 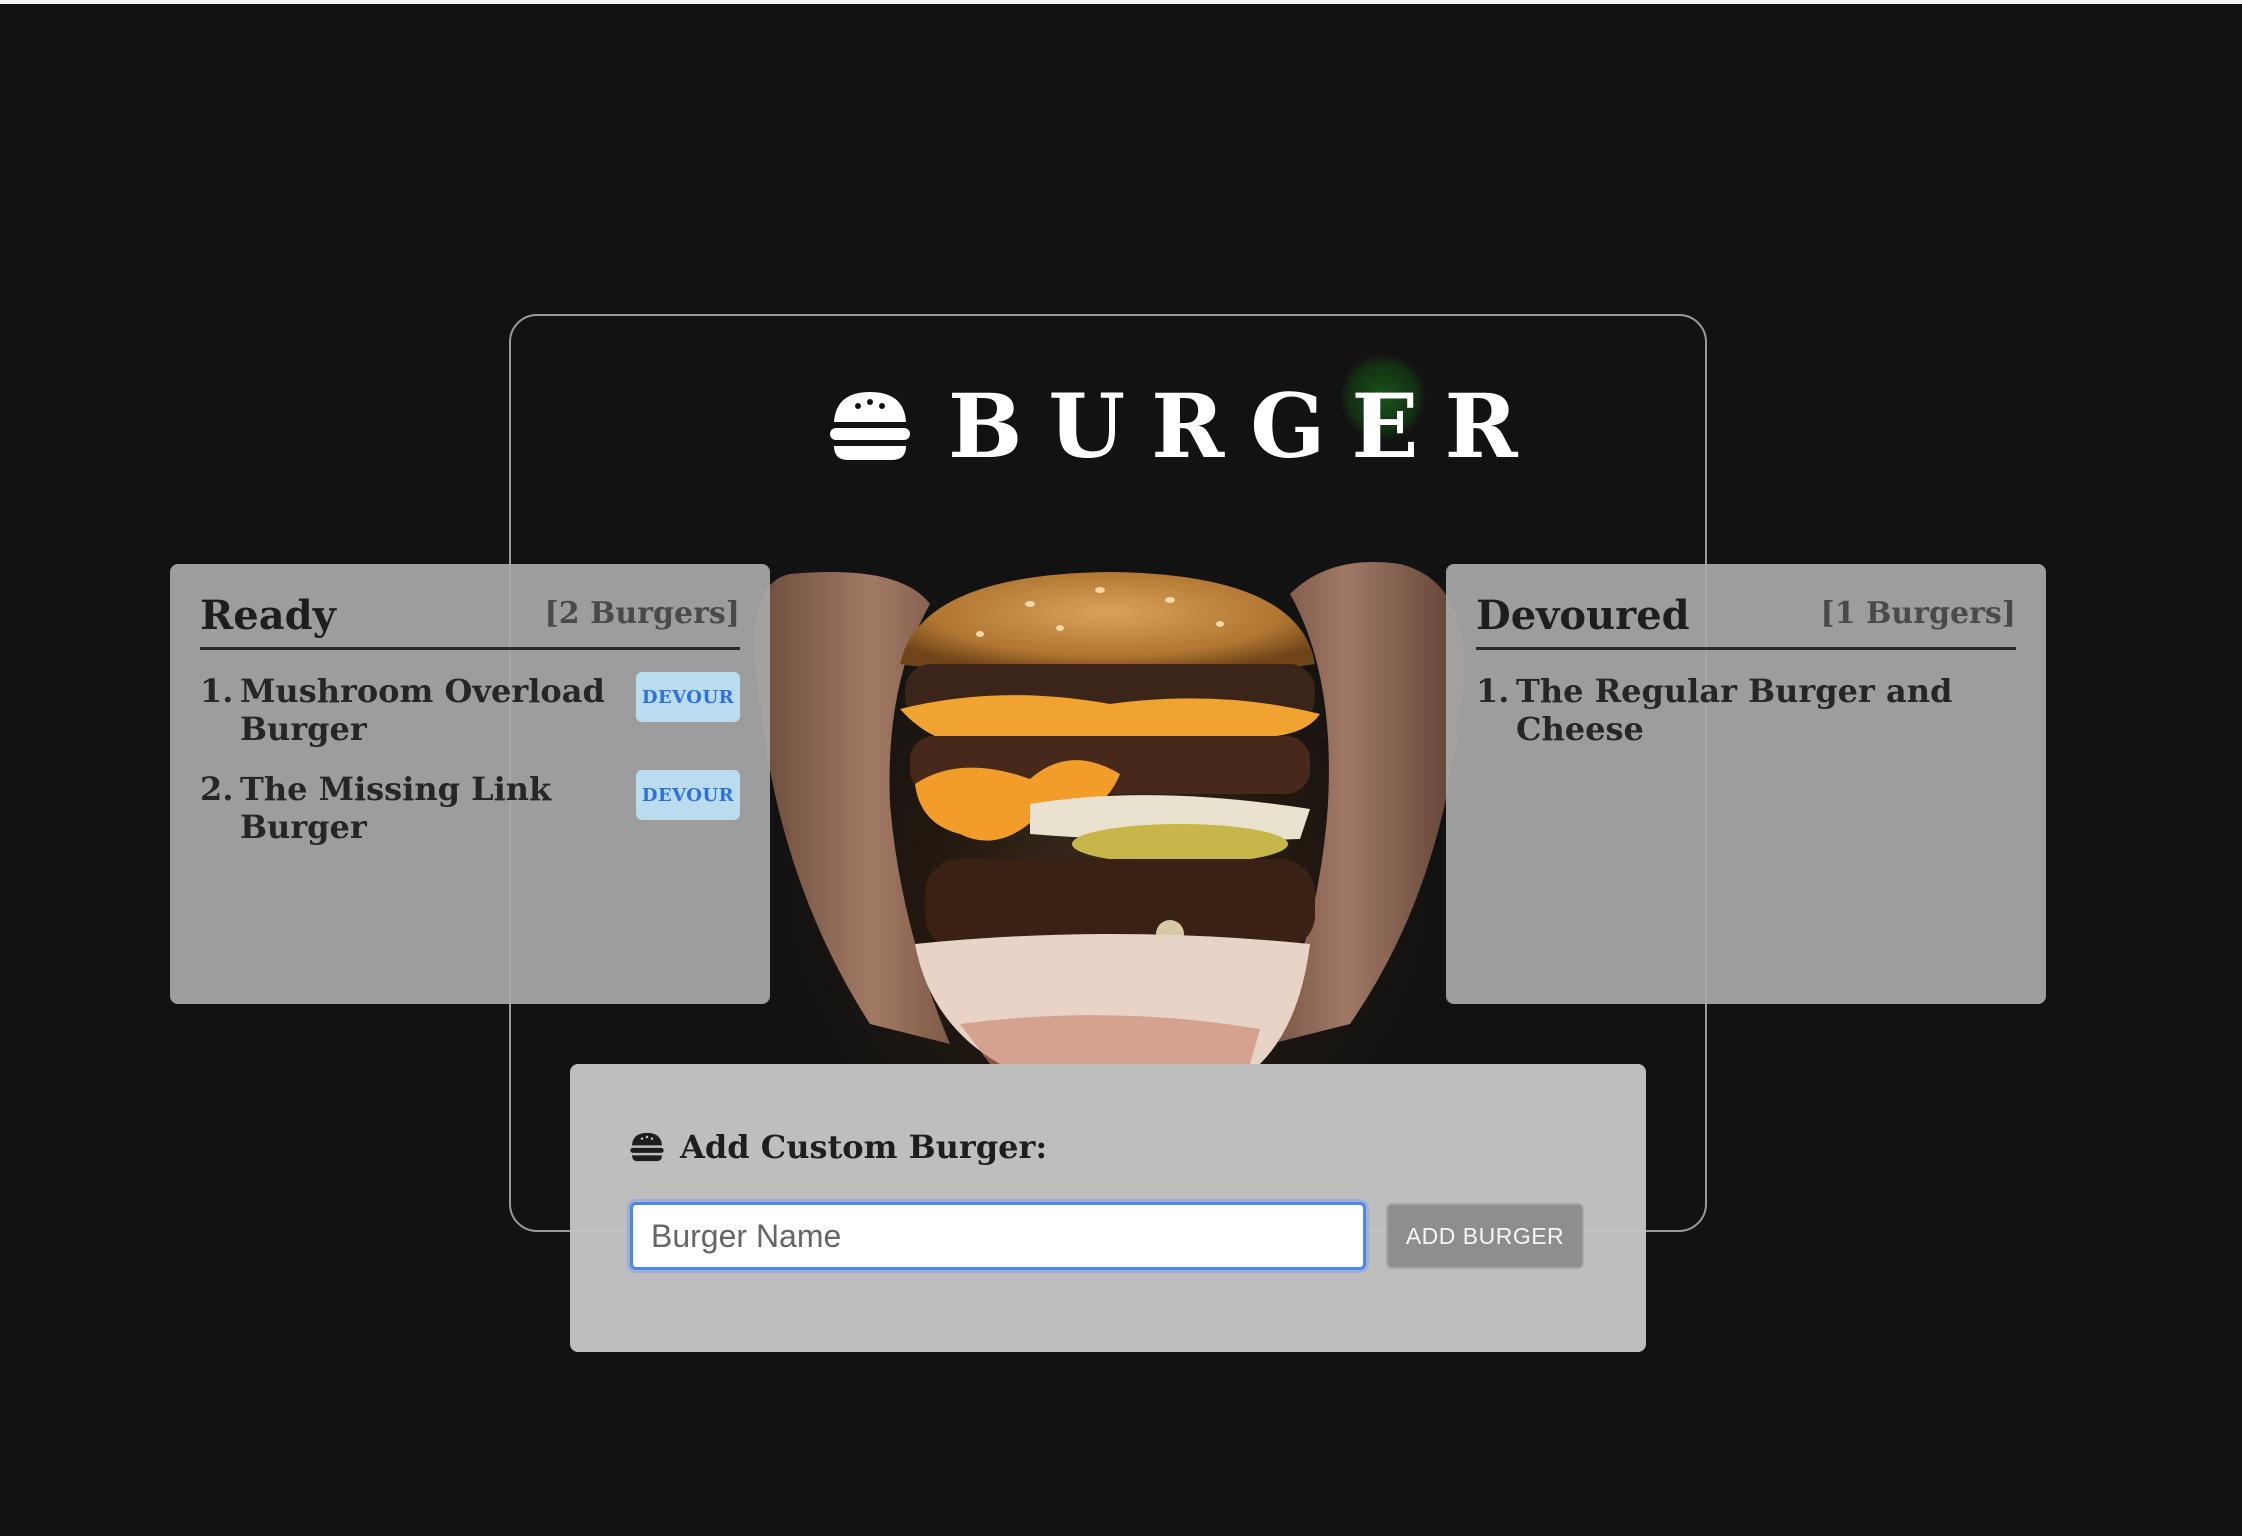 What do you see at coordinates (642, 613) in the screenshot?
I see `ready-count: [2 Burgers]` at bounding box center [642, 613].